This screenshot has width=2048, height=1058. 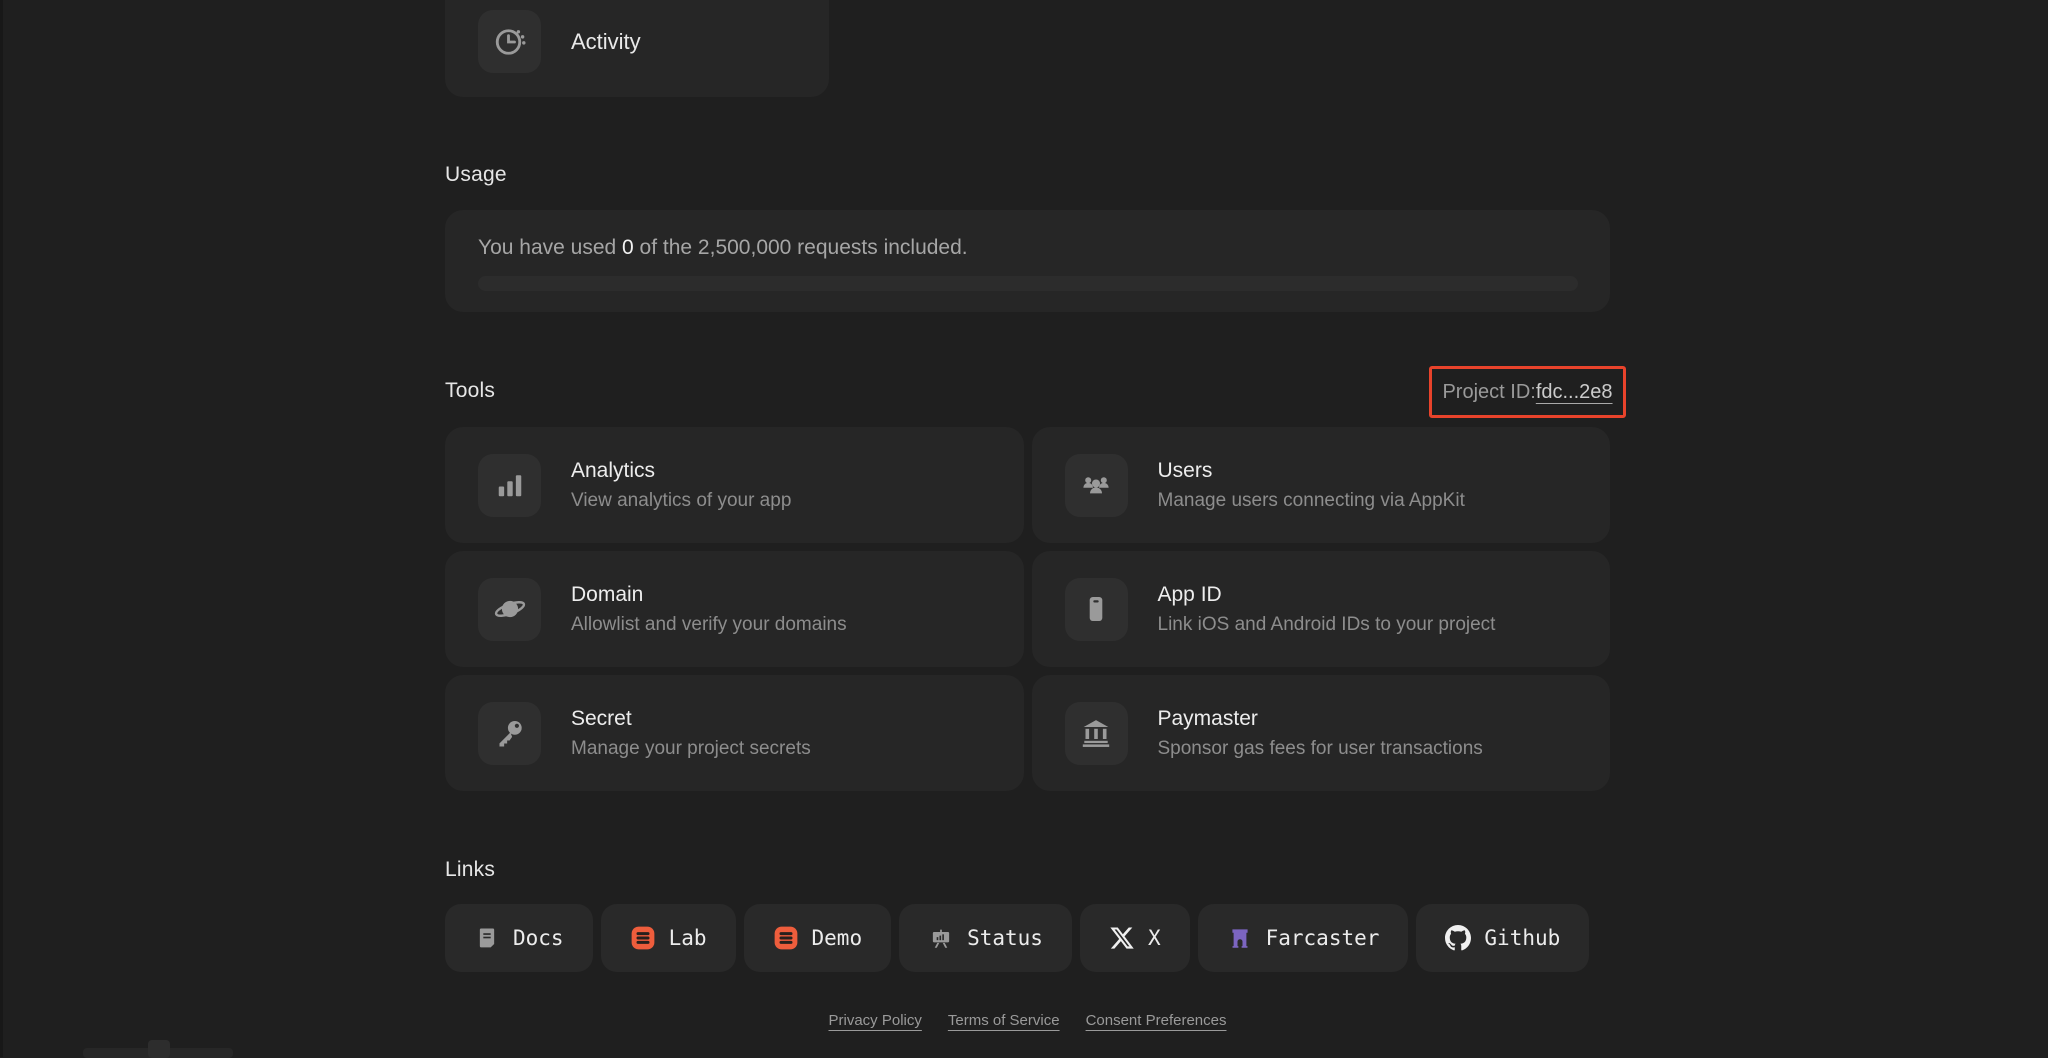 I want to click on usage-heading: Usage, so click(x=476, y=174).